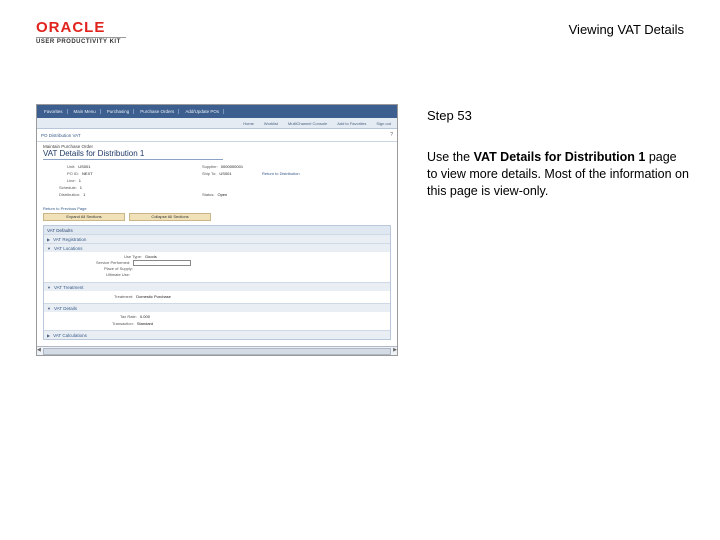 The width and height of the screenshot is (720, 540). What do you see at coordinates (395, 350) in the screenshot?
I see `scroll-right-arrow-icon: ▶` at bounding box center [395, 350].